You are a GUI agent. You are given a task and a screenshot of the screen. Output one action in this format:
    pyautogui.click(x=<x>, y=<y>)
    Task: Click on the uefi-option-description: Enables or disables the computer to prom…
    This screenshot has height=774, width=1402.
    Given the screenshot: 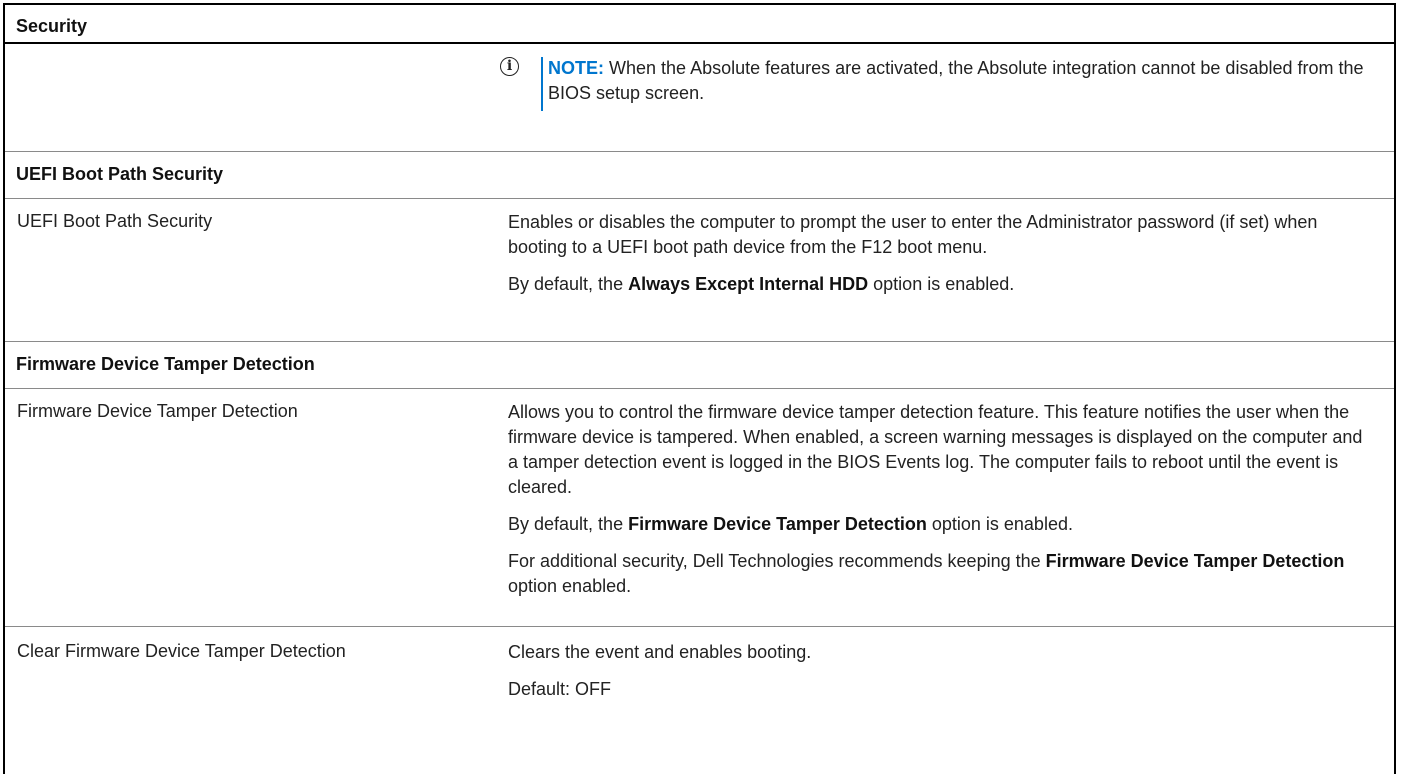 What is the action you would take?
    pyautogui.click(x=937, y=259)
    